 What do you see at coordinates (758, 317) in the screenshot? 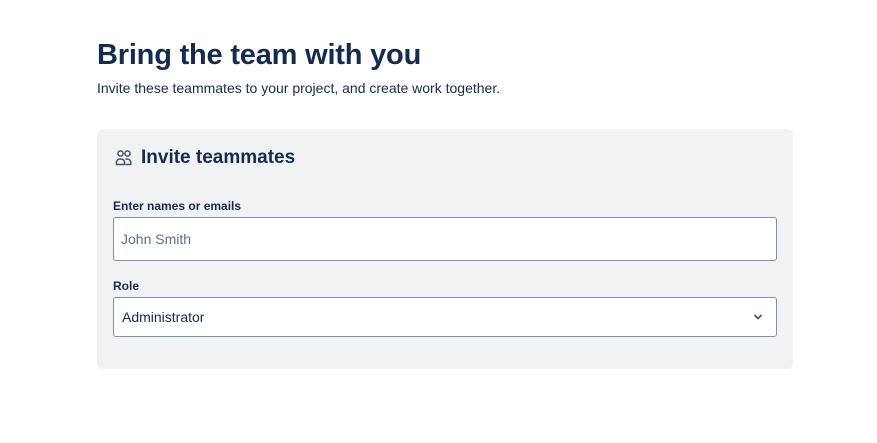
I see `chevron-down-icon` at bounding box center [758, 317].